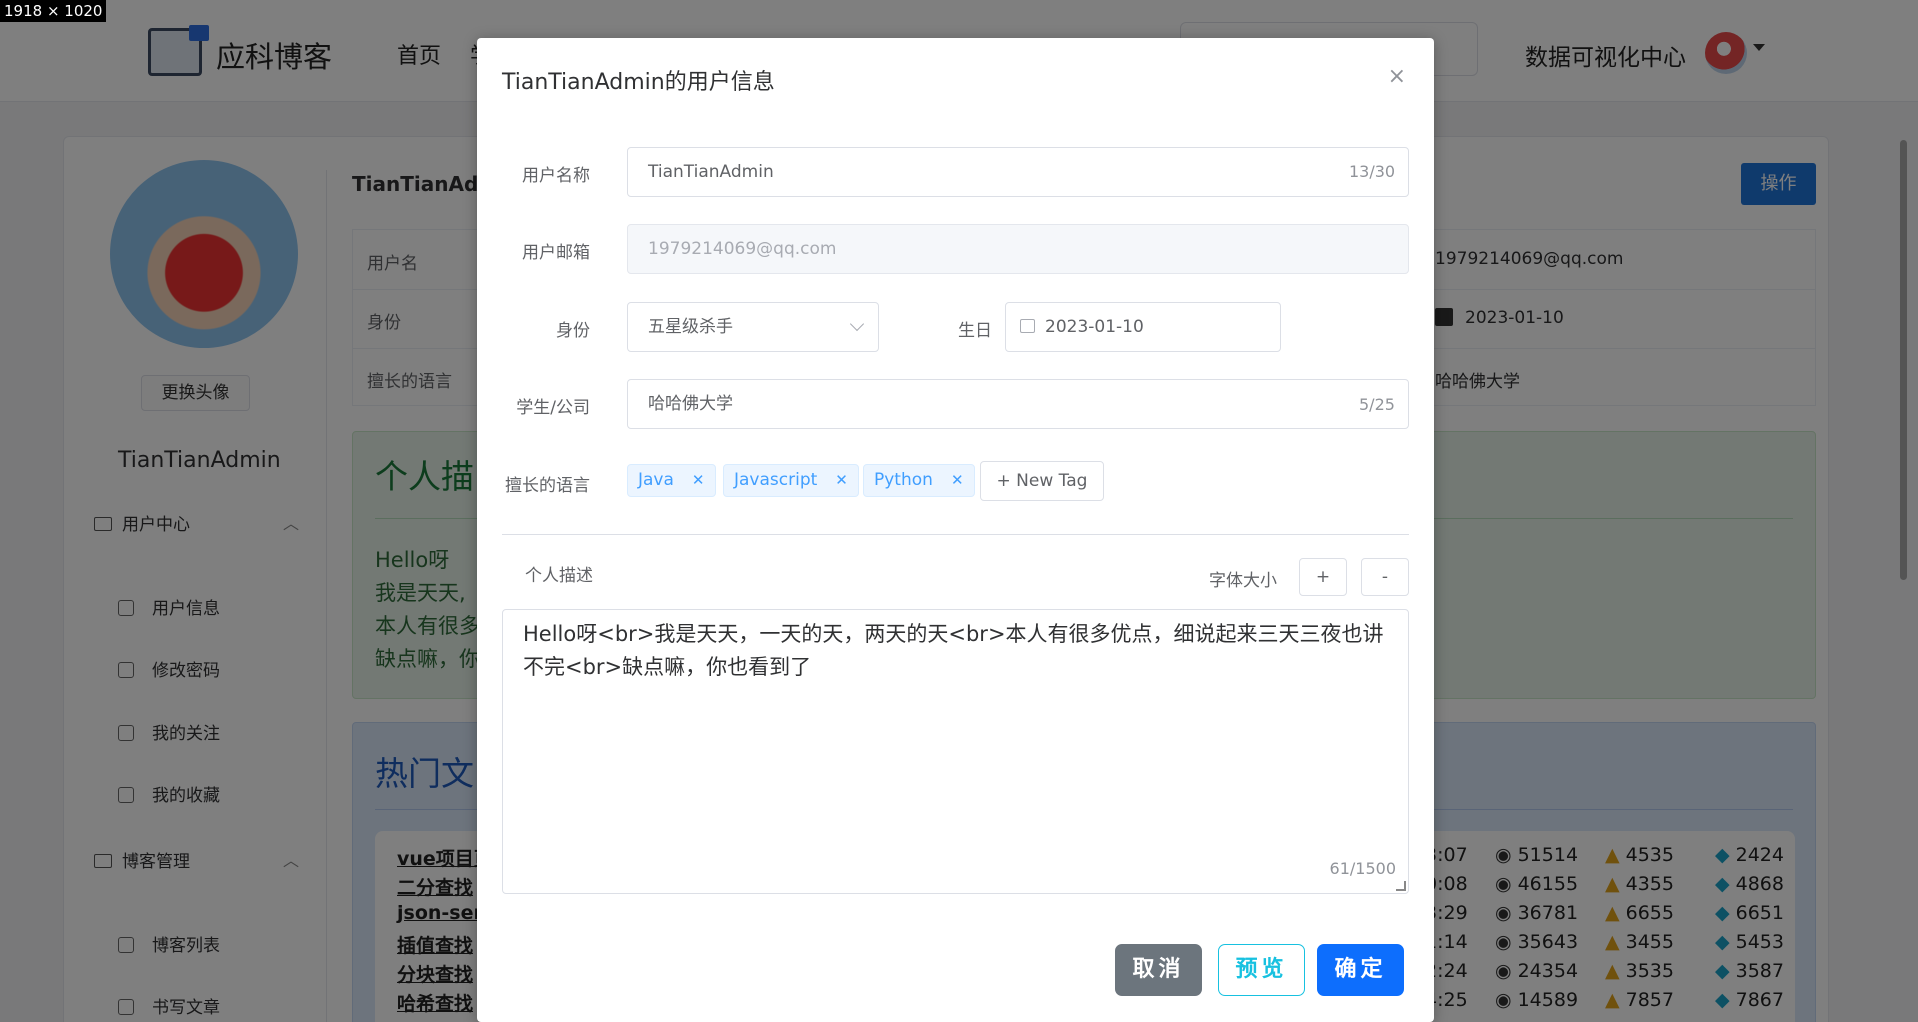  Describe the element at coordinates (1158, 970) in the screenshot. I see `cancel-button: 取消` at that location.